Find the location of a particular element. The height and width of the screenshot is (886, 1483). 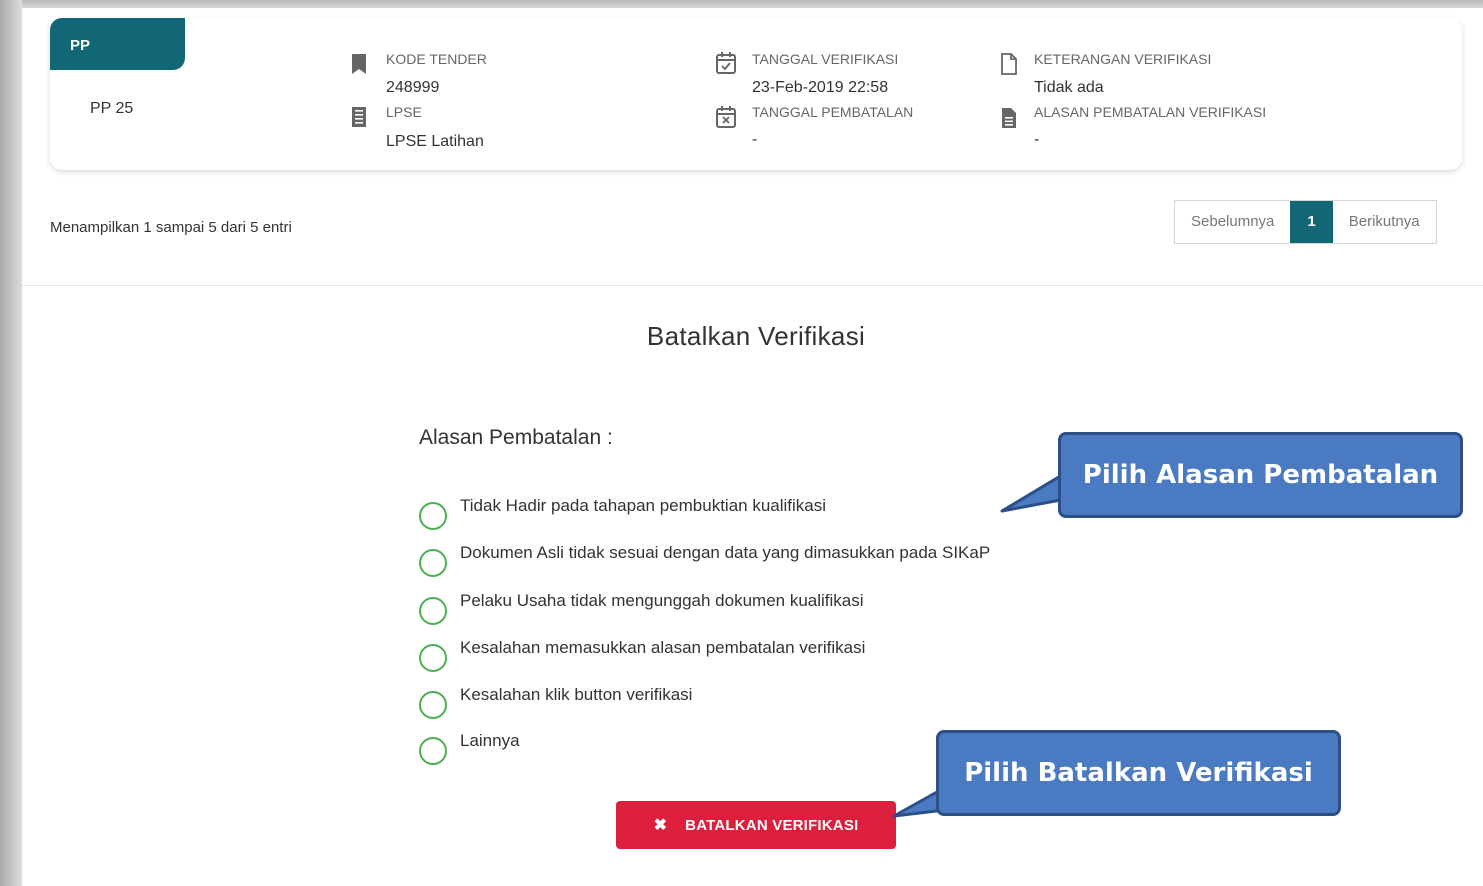

callout-pilih-batalkan-text: Pilih Batalkan Verifikasi is located at coordinates (1138, 773).